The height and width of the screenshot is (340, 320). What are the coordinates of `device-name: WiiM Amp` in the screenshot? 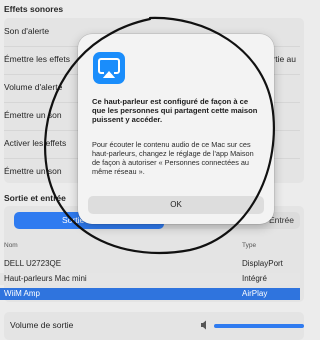 It's located at (22, 293).